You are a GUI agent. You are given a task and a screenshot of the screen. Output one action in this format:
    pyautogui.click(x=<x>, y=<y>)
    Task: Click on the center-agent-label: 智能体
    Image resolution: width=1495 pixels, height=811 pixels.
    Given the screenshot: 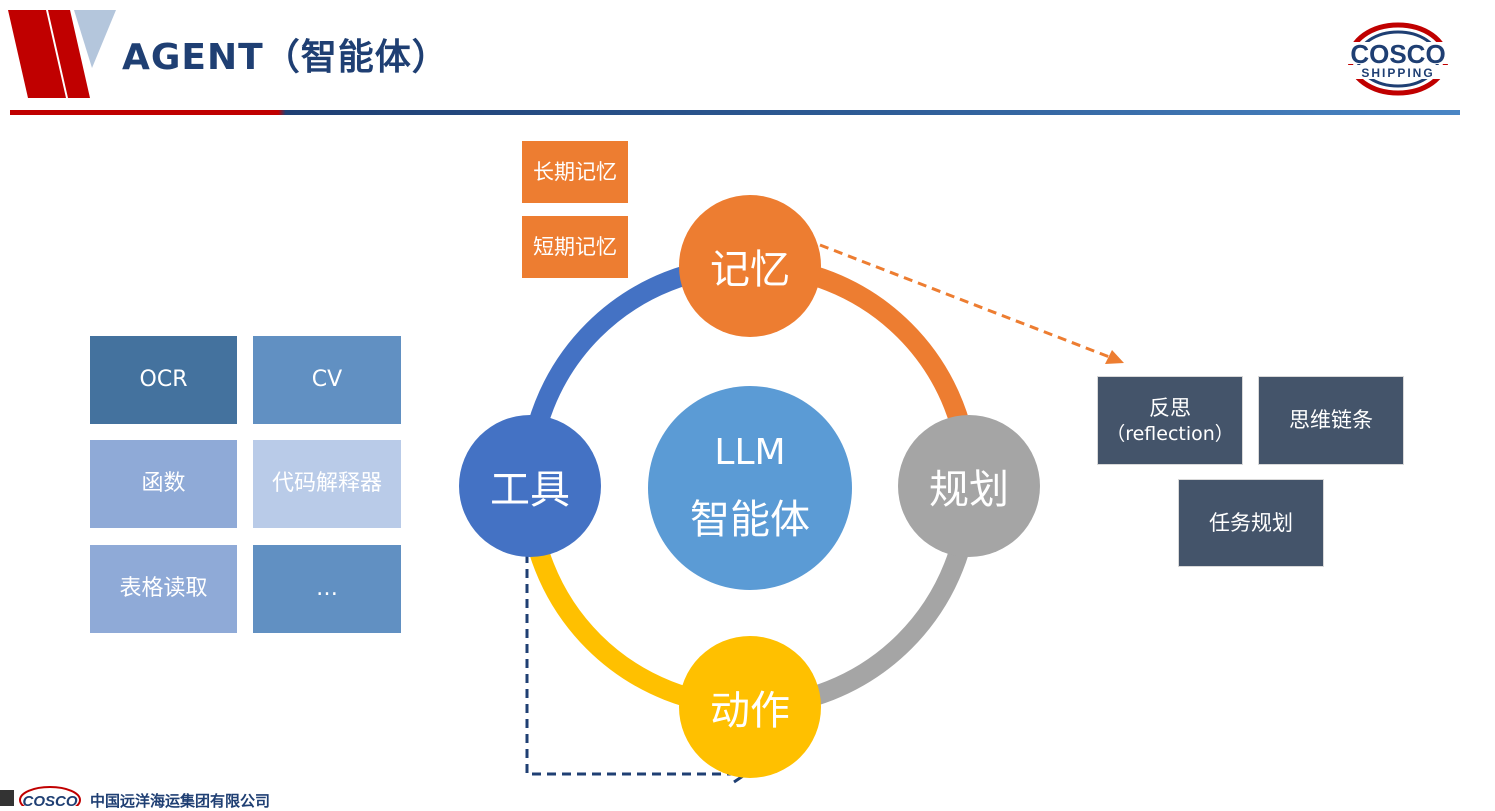 What is the action you would take?
    pyautogui.click(x=750, y=519)
    